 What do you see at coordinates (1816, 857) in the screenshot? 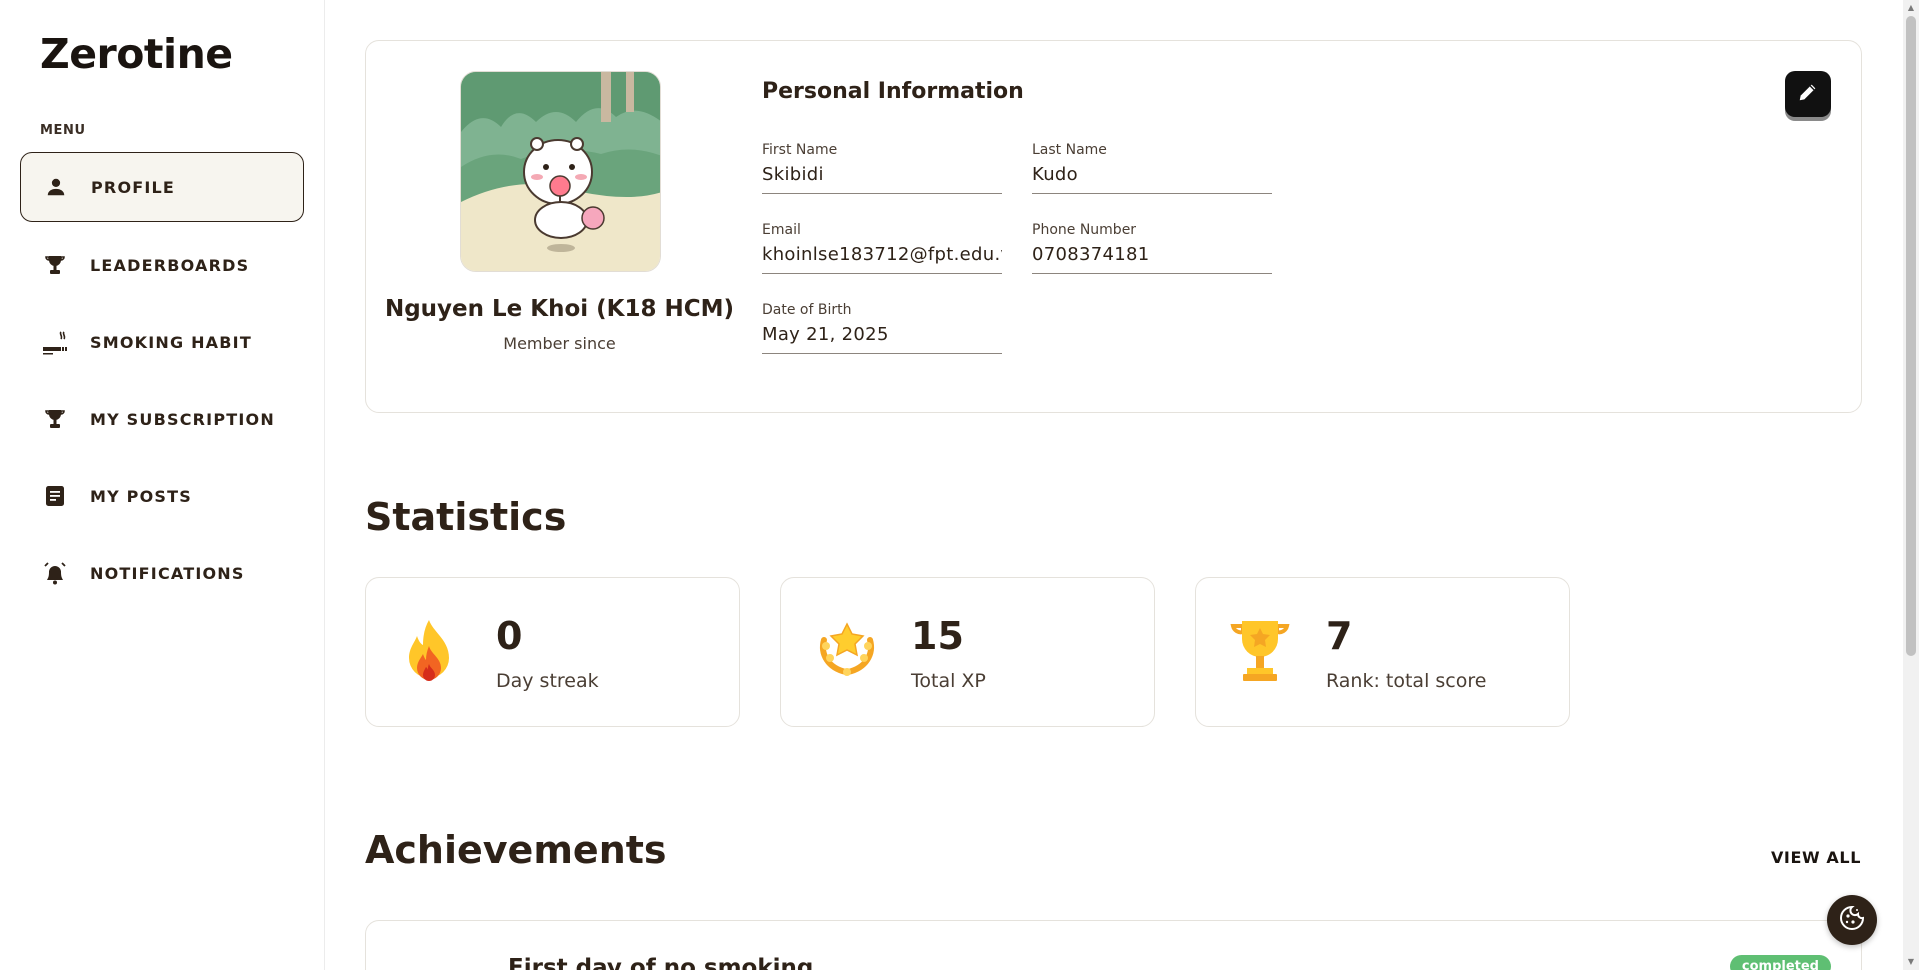
I see `view-all-link: VIEW ALL` at bounding box center [1816, 857].